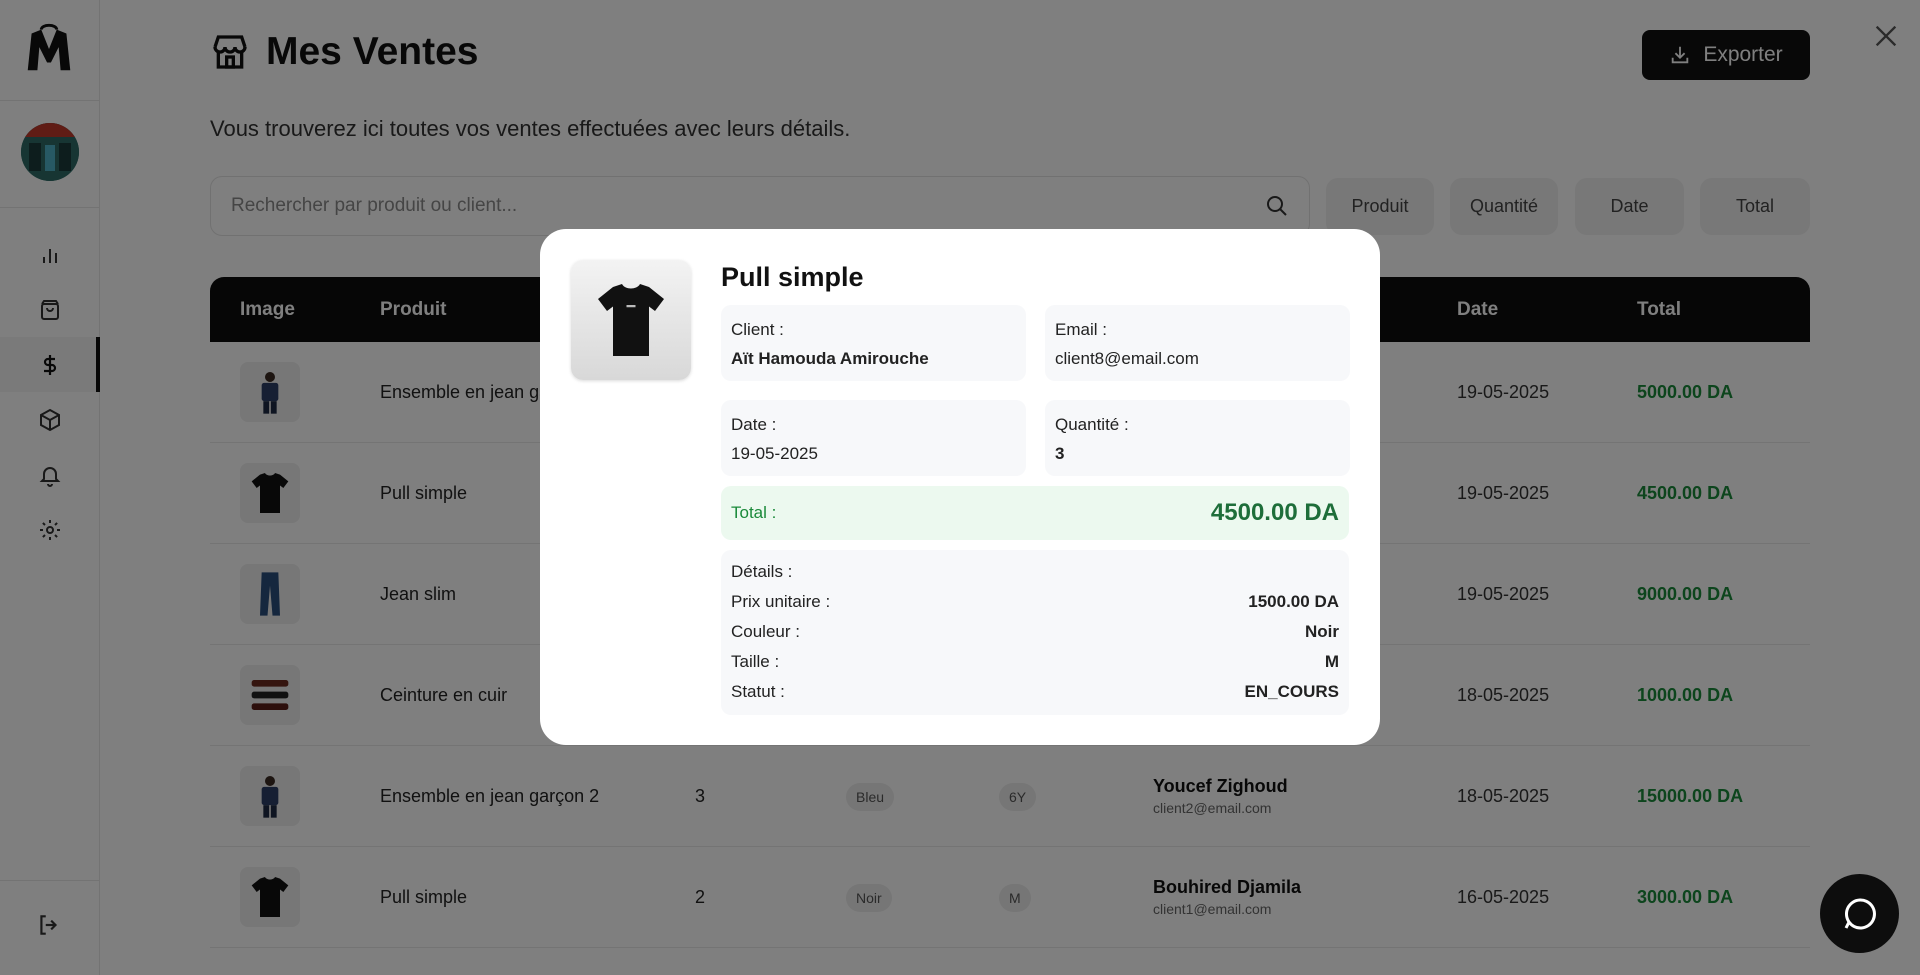 The height and width of the screenshot is (975, 1920). What do you see at coordinates (792, 277) in the screenshot?
I see `modal-title: Pull simple` at bounding box center [792, 277].